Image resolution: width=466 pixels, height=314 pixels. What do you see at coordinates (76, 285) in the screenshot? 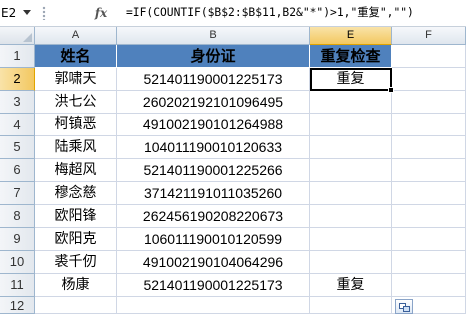
I see `name-cell: 杨康` at bounding box center [76, 285].